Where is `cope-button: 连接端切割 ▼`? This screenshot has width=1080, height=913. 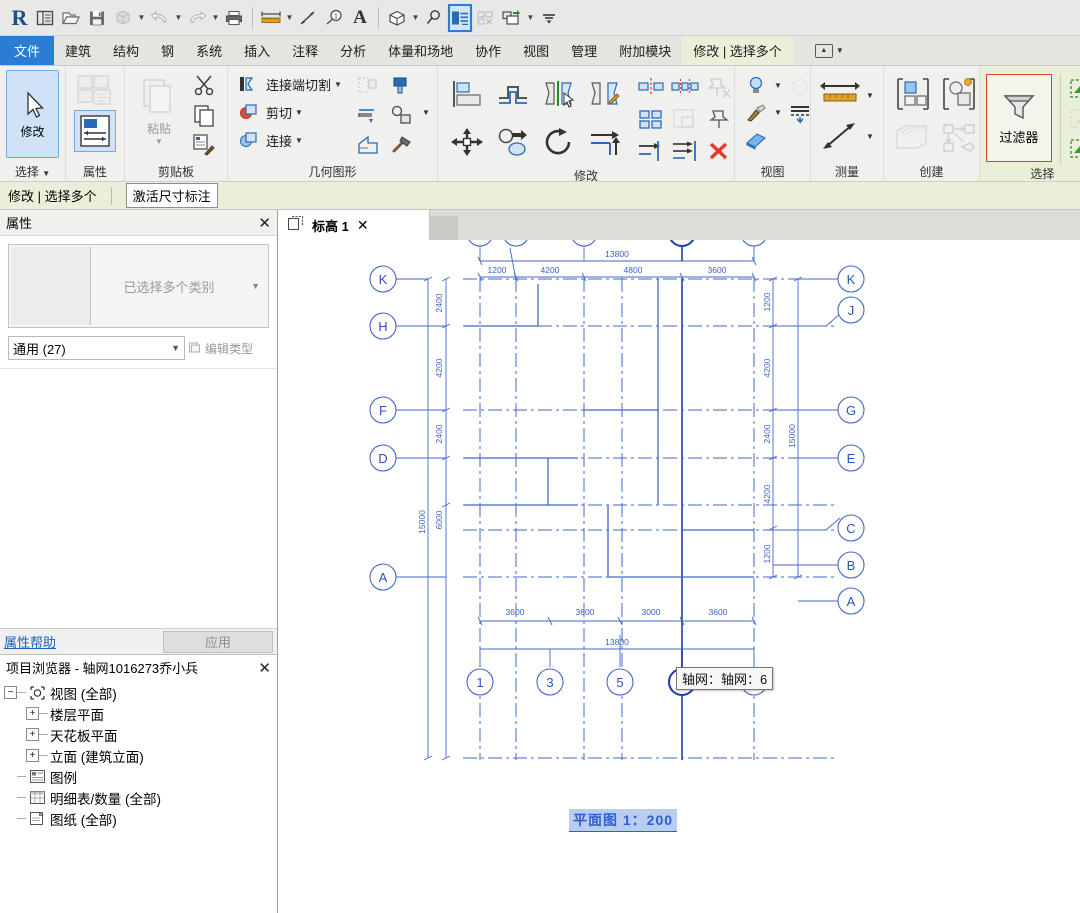
cope-button: 连接端切割 ▼ is located at coordinates (292, 84).